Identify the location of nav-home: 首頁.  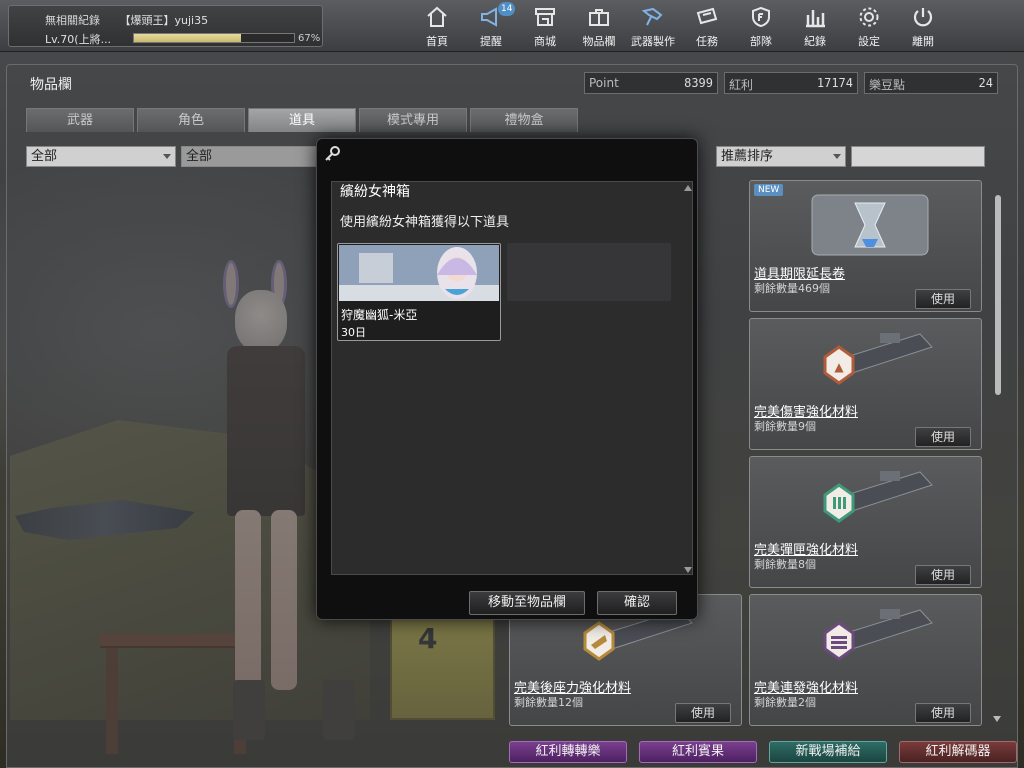
(437, 26).